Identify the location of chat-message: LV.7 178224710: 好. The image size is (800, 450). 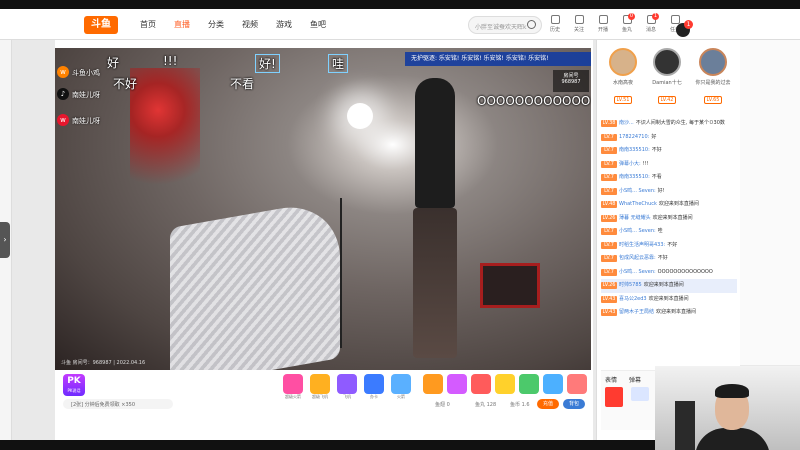
(669, 138).